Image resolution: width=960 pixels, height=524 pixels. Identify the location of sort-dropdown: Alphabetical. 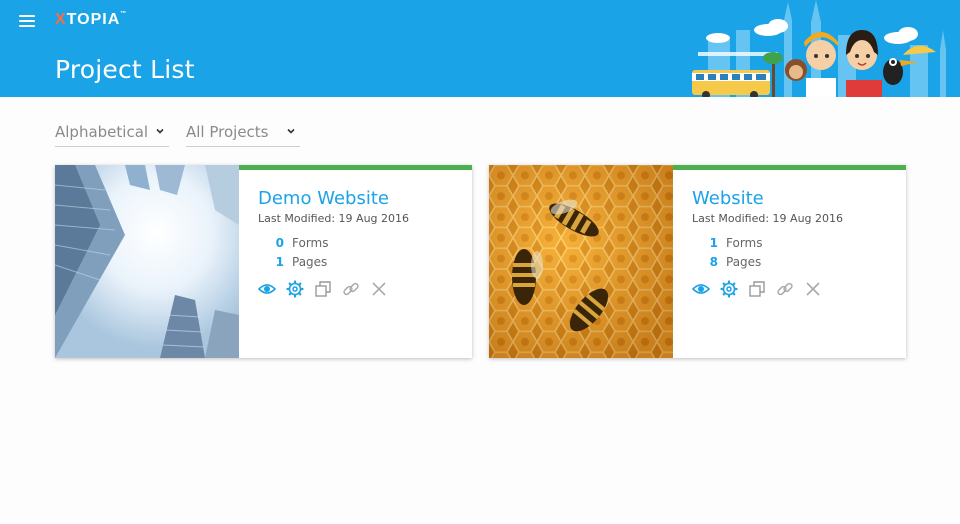
(112, 134).